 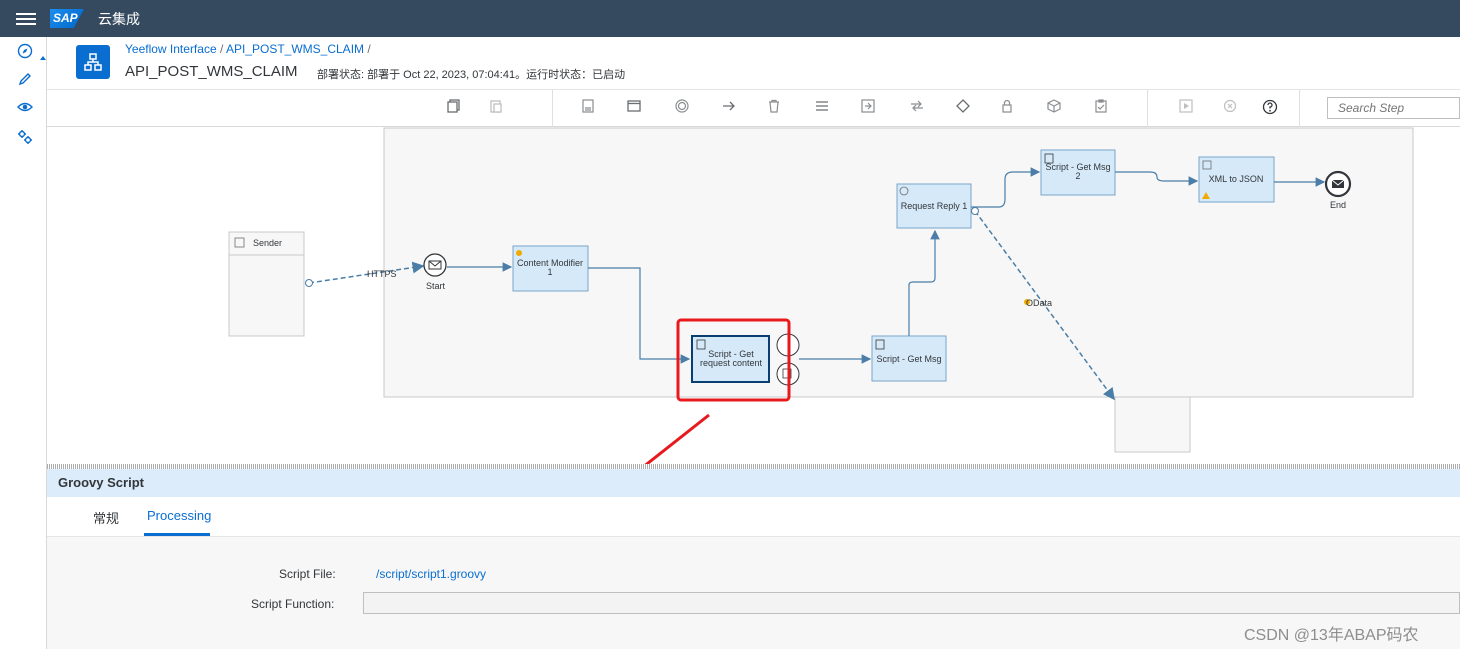 I want to click on request-reply-label: Request Reply 1, so click(x=934, y=206).